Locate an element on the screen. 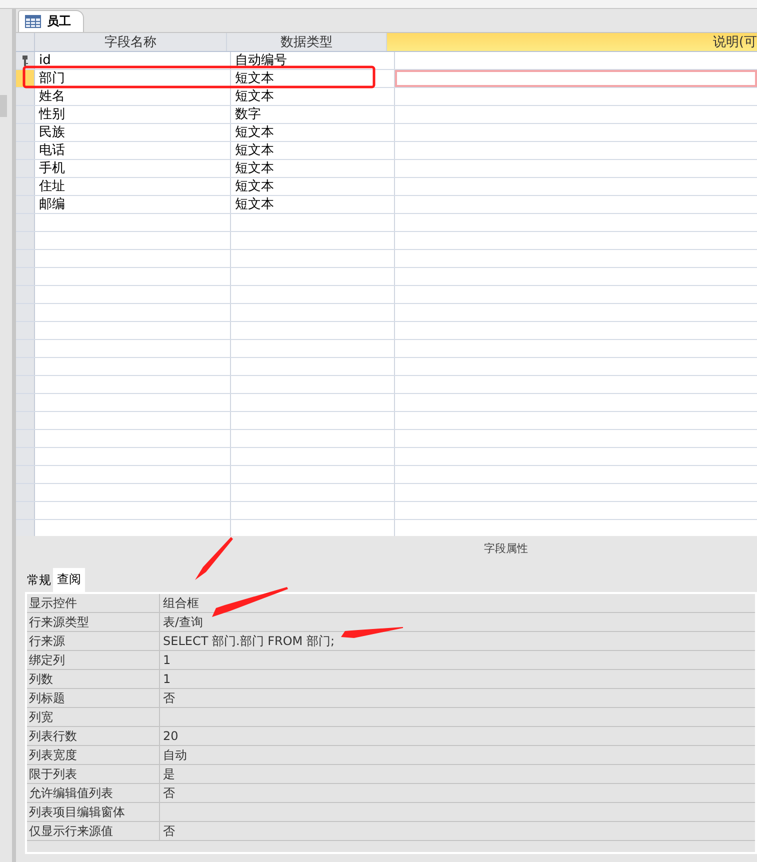 The width and height of the screenshot is (757, 862). column-header: 说明(可 is located at coordinates (572, 42).